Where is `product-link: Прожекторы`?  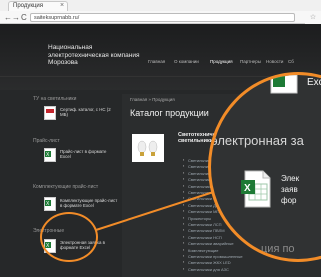
product-link: Прожекторы is located at coordinates (197, 218).